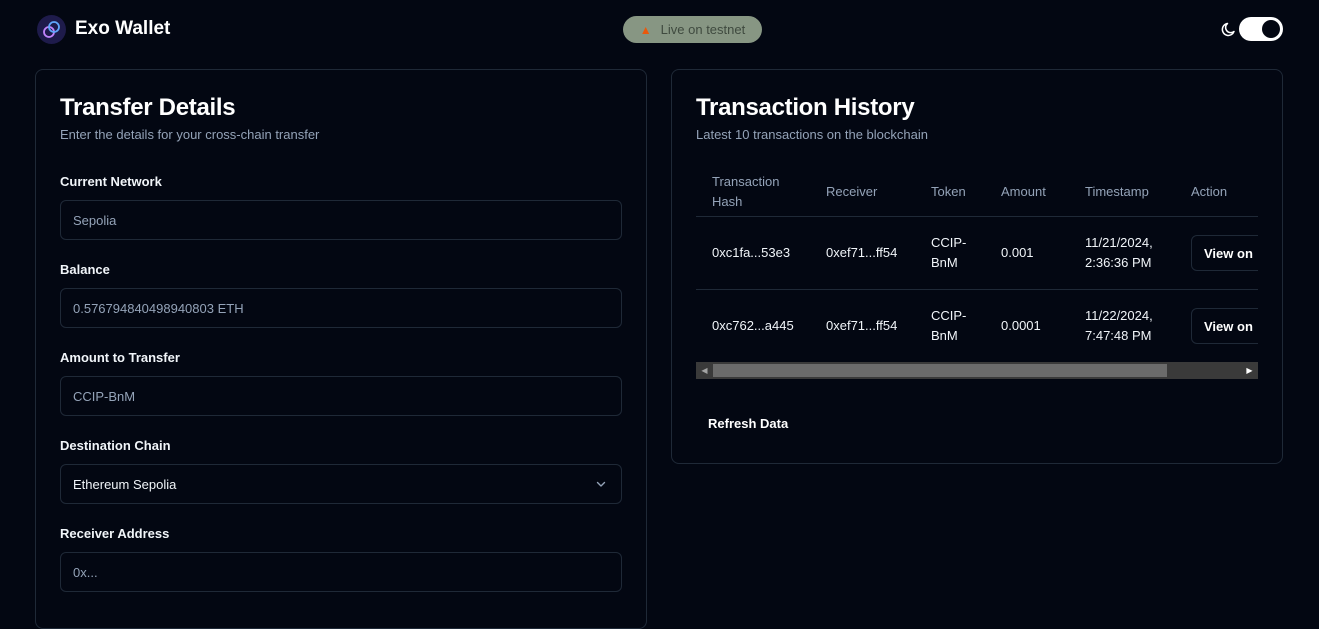 This screenshot has width=1319, height=629. I want to click on row-timestamp-line2: 7:47:48 PM, so click(1118, 335).